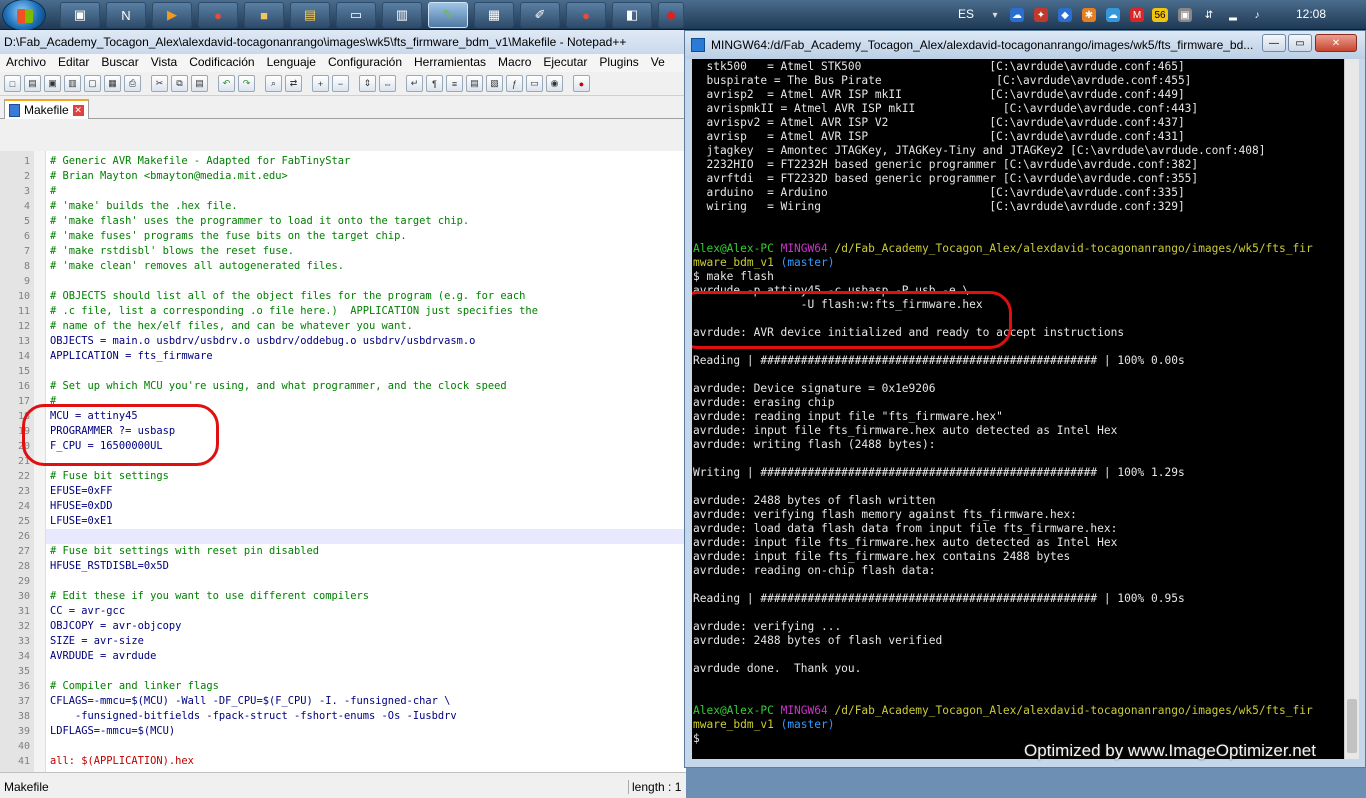 This screenshot has height=798, width=1366. What do you see at coordinates (414, 83) in the screenshot?
I see `word-wrap-icon: ↵` at bounding box center [414, 83].